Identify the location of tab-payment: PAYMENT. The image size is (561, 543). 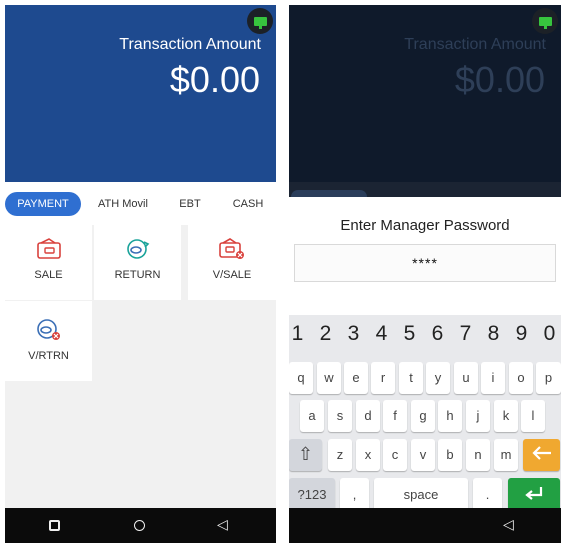
(43, 204).